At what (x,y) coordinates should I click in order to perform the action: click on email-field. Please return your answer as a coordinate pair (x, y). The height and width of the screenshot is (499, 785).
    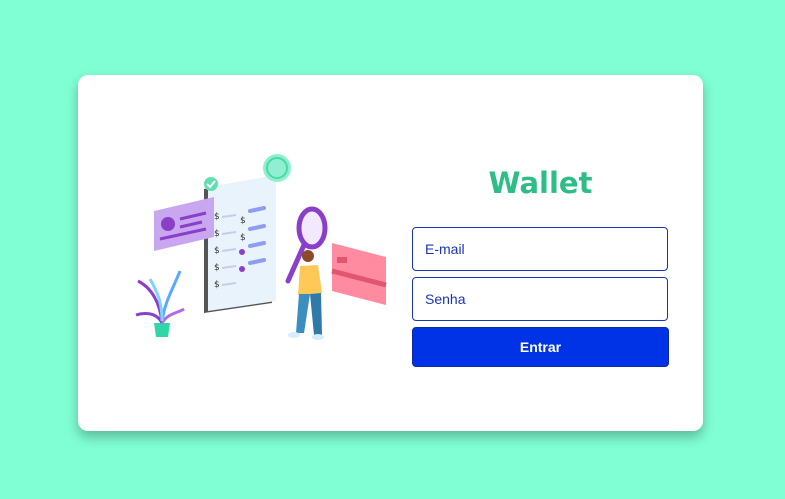
    Looking at the image, I should click on (540, 249).